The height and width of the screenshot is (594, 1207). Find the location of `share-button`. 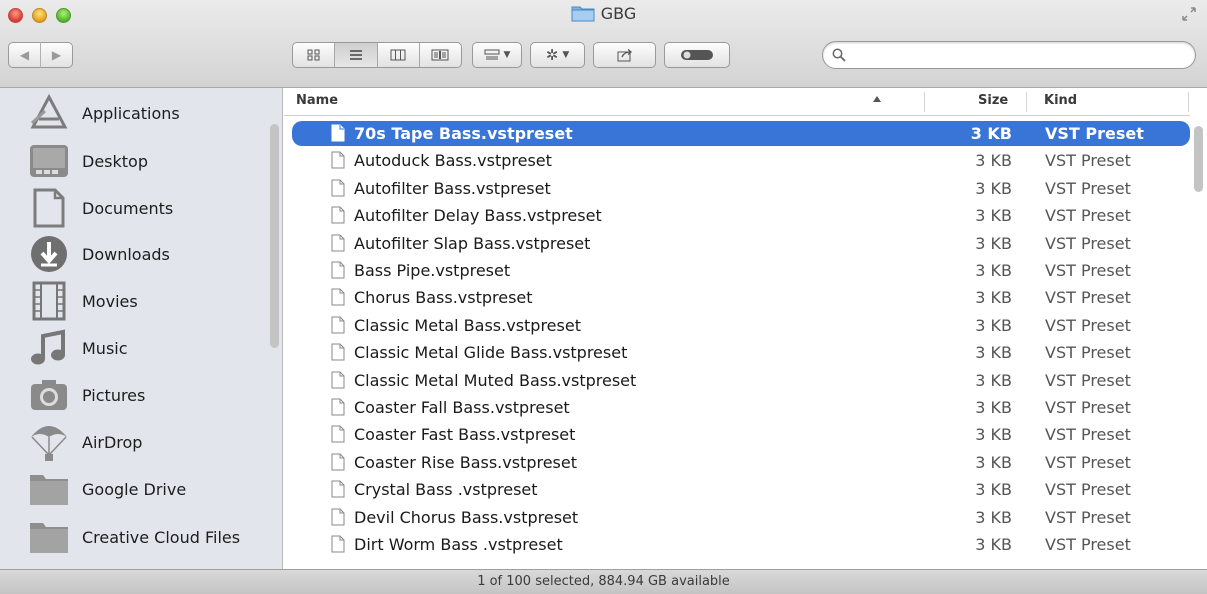

share-button is located at coordinates (624, 55).